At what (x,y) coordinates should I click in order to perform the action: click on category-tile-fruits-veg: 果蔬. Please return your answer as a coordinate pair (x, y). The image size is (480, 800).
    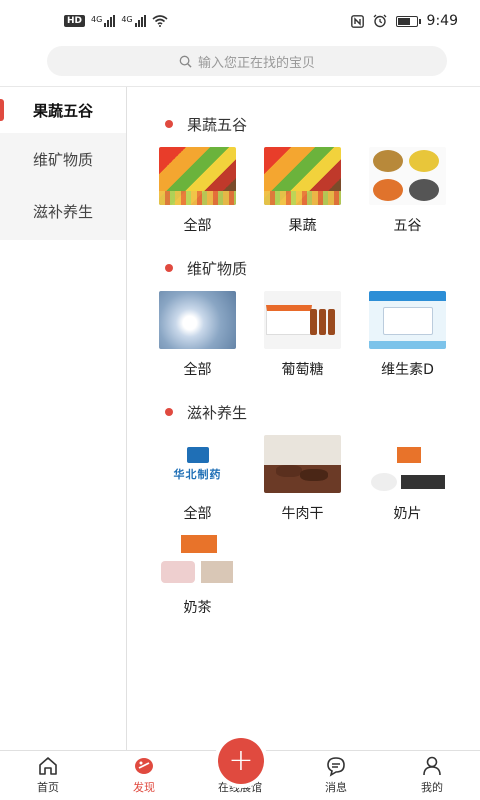
    Looking at the image, I should click on (302, 191).